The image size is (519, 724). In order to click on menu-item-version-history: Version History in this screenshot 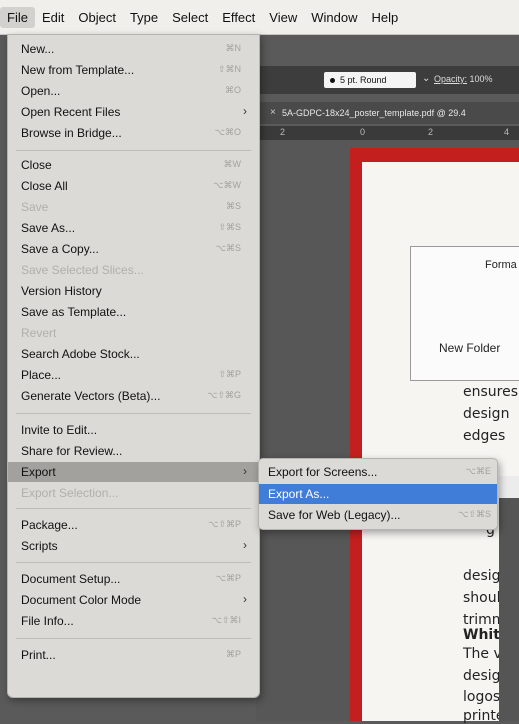, I will do `click(133, 291)`.